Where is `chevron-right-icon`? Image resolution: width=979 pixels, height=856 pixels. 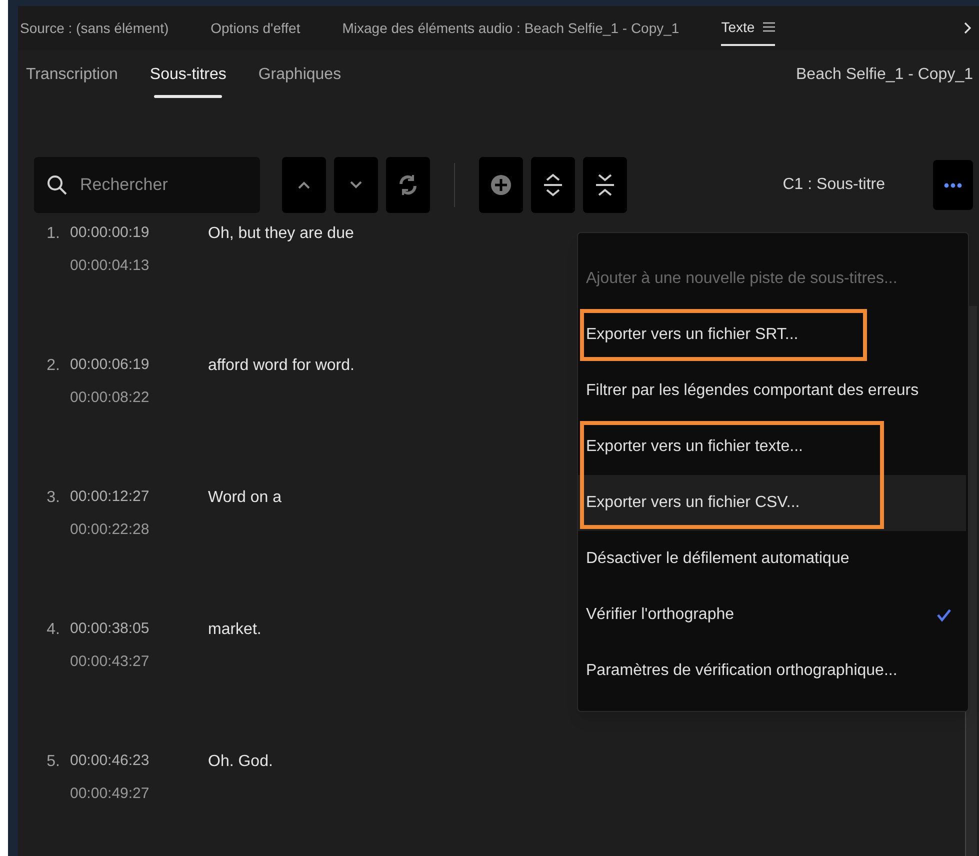
chevron-right-icon is located at coordinates (967, 28).